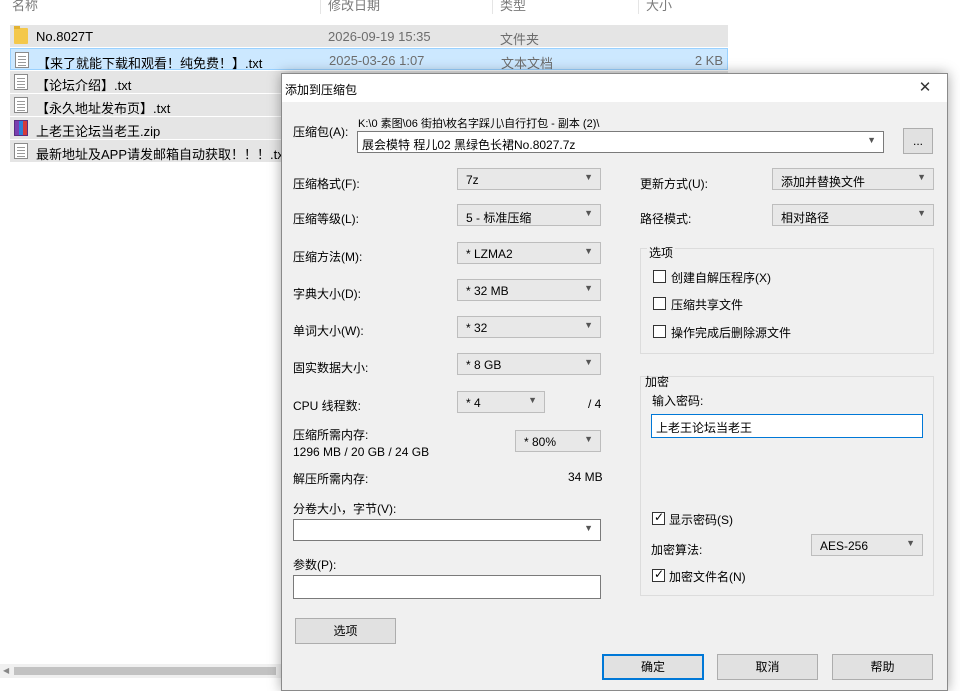  I want to click on file-row-folder: No.8027T 2026-09-19 15:35 文件夹, so click(369, 36).